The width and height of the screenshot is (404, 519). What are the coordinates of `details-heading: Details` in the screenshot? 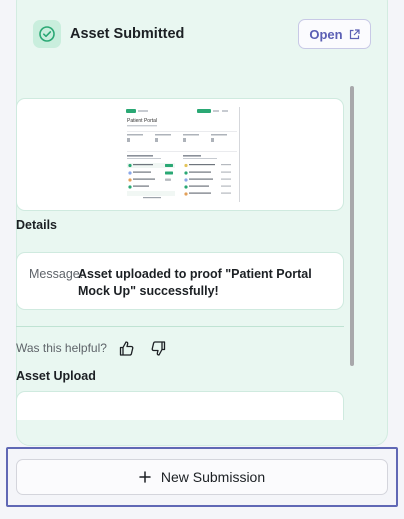 It's located at (36, 225).